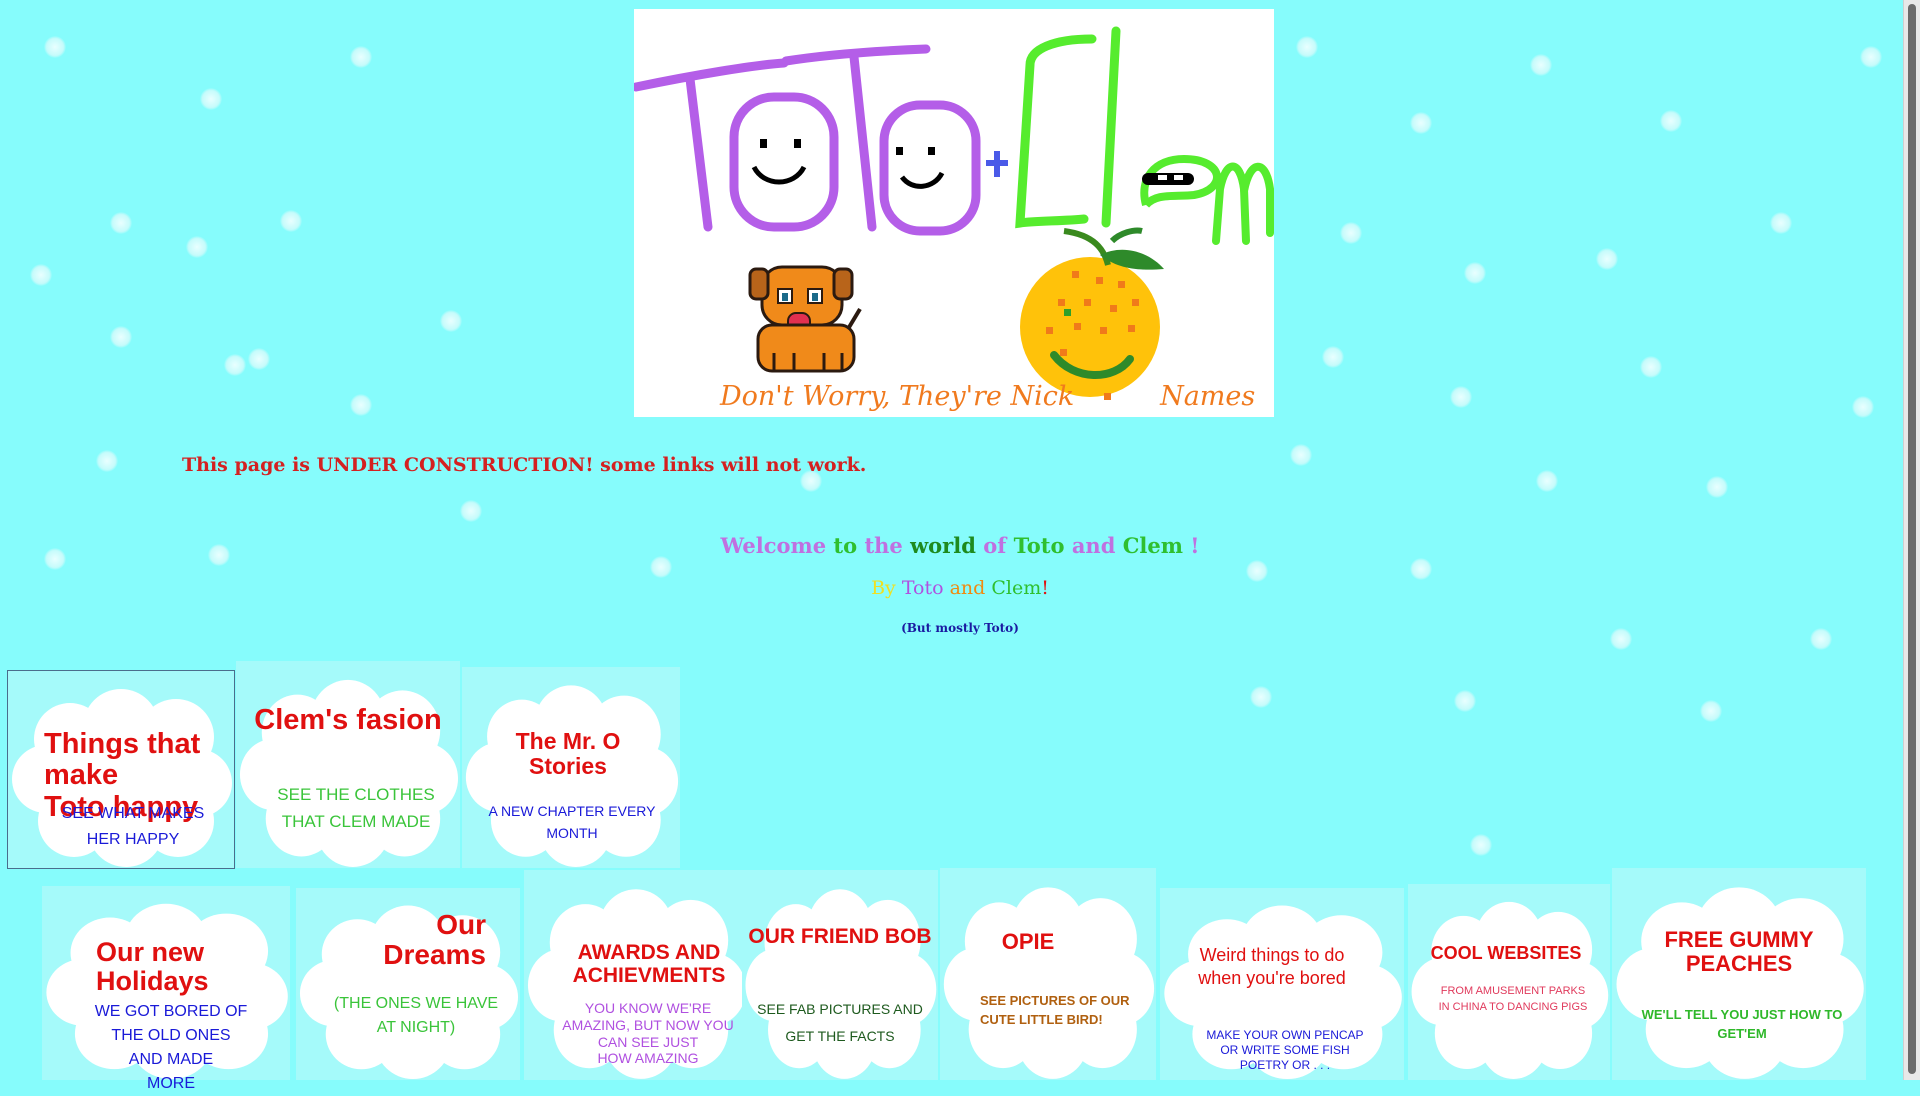 Image resolution: width=1920 pixels, height=1096 pixels. What do you see at coordinates (568, 753) in the screenshot?
I see `tile-title: The Mr. O Stories` at bounding box center [568, 753].